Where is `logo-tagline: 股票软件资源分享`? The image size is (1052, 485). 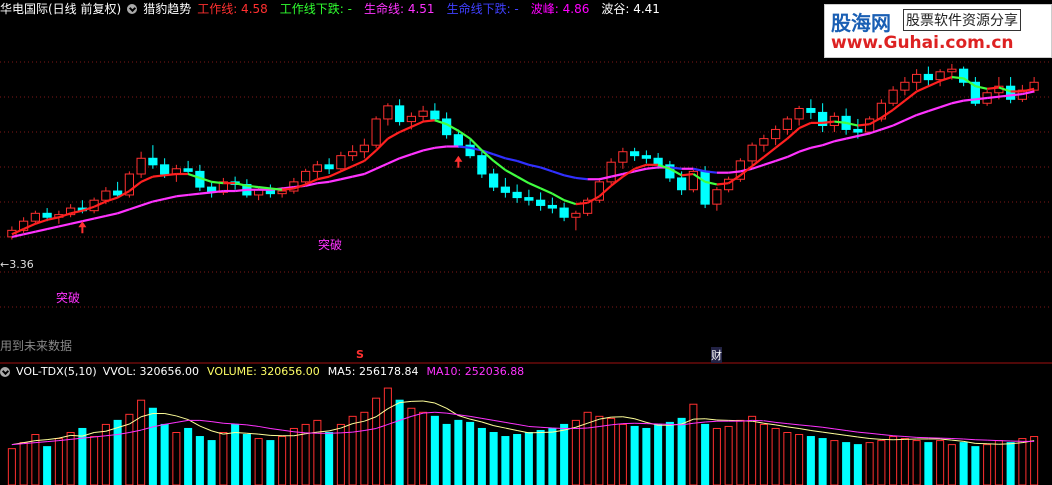 logo-tagline: 股票软件资源分享 is located at coordinates (962, 20).